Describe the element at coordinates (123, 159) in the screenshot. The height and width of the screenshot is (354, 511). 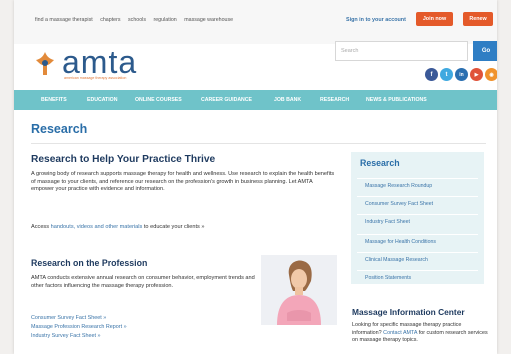
I see `main-heading: Research to Help Your Practice Thrive` at that location.